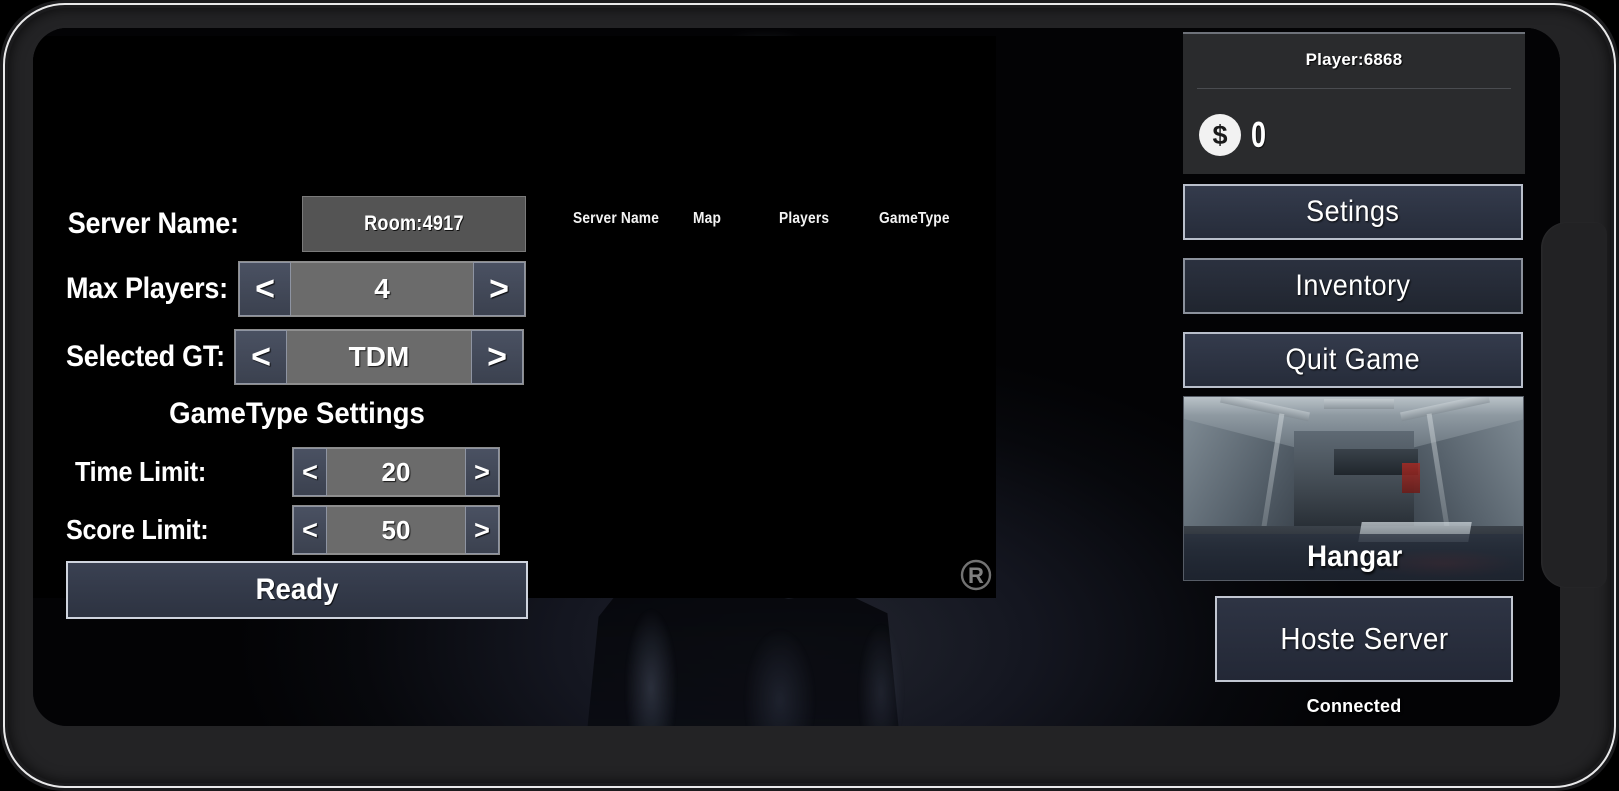 The width and height of the screenshot is (1619, 791). What do you see at coordinates (482, 530) in the screenshot?
I see `score-limit-next-button: >` at bounding box center [482, 530].